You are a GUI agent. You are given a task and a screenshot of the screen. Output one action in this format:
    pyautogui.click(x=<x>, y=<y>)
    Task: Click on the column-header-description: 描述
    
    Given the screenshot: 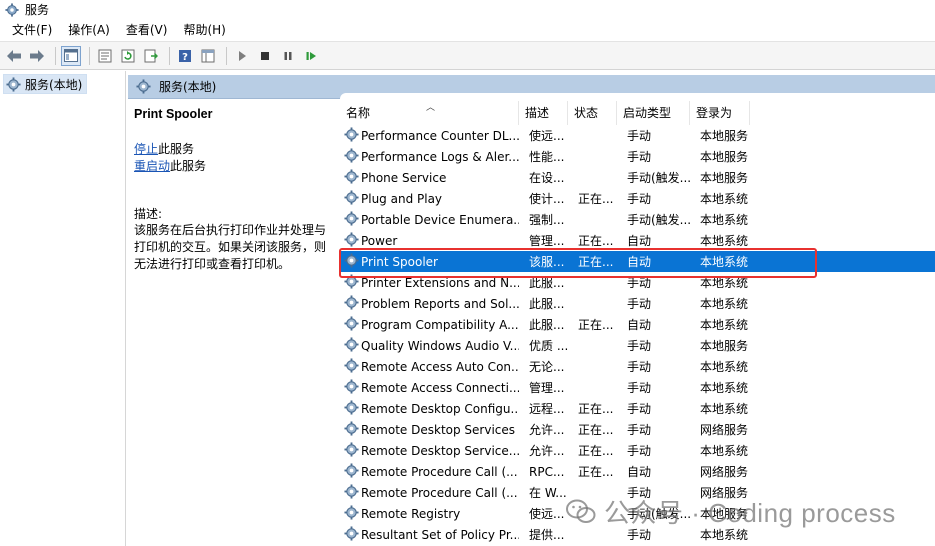 What is the action you would take?
    pyautogui.click(x=543, y=113)
    